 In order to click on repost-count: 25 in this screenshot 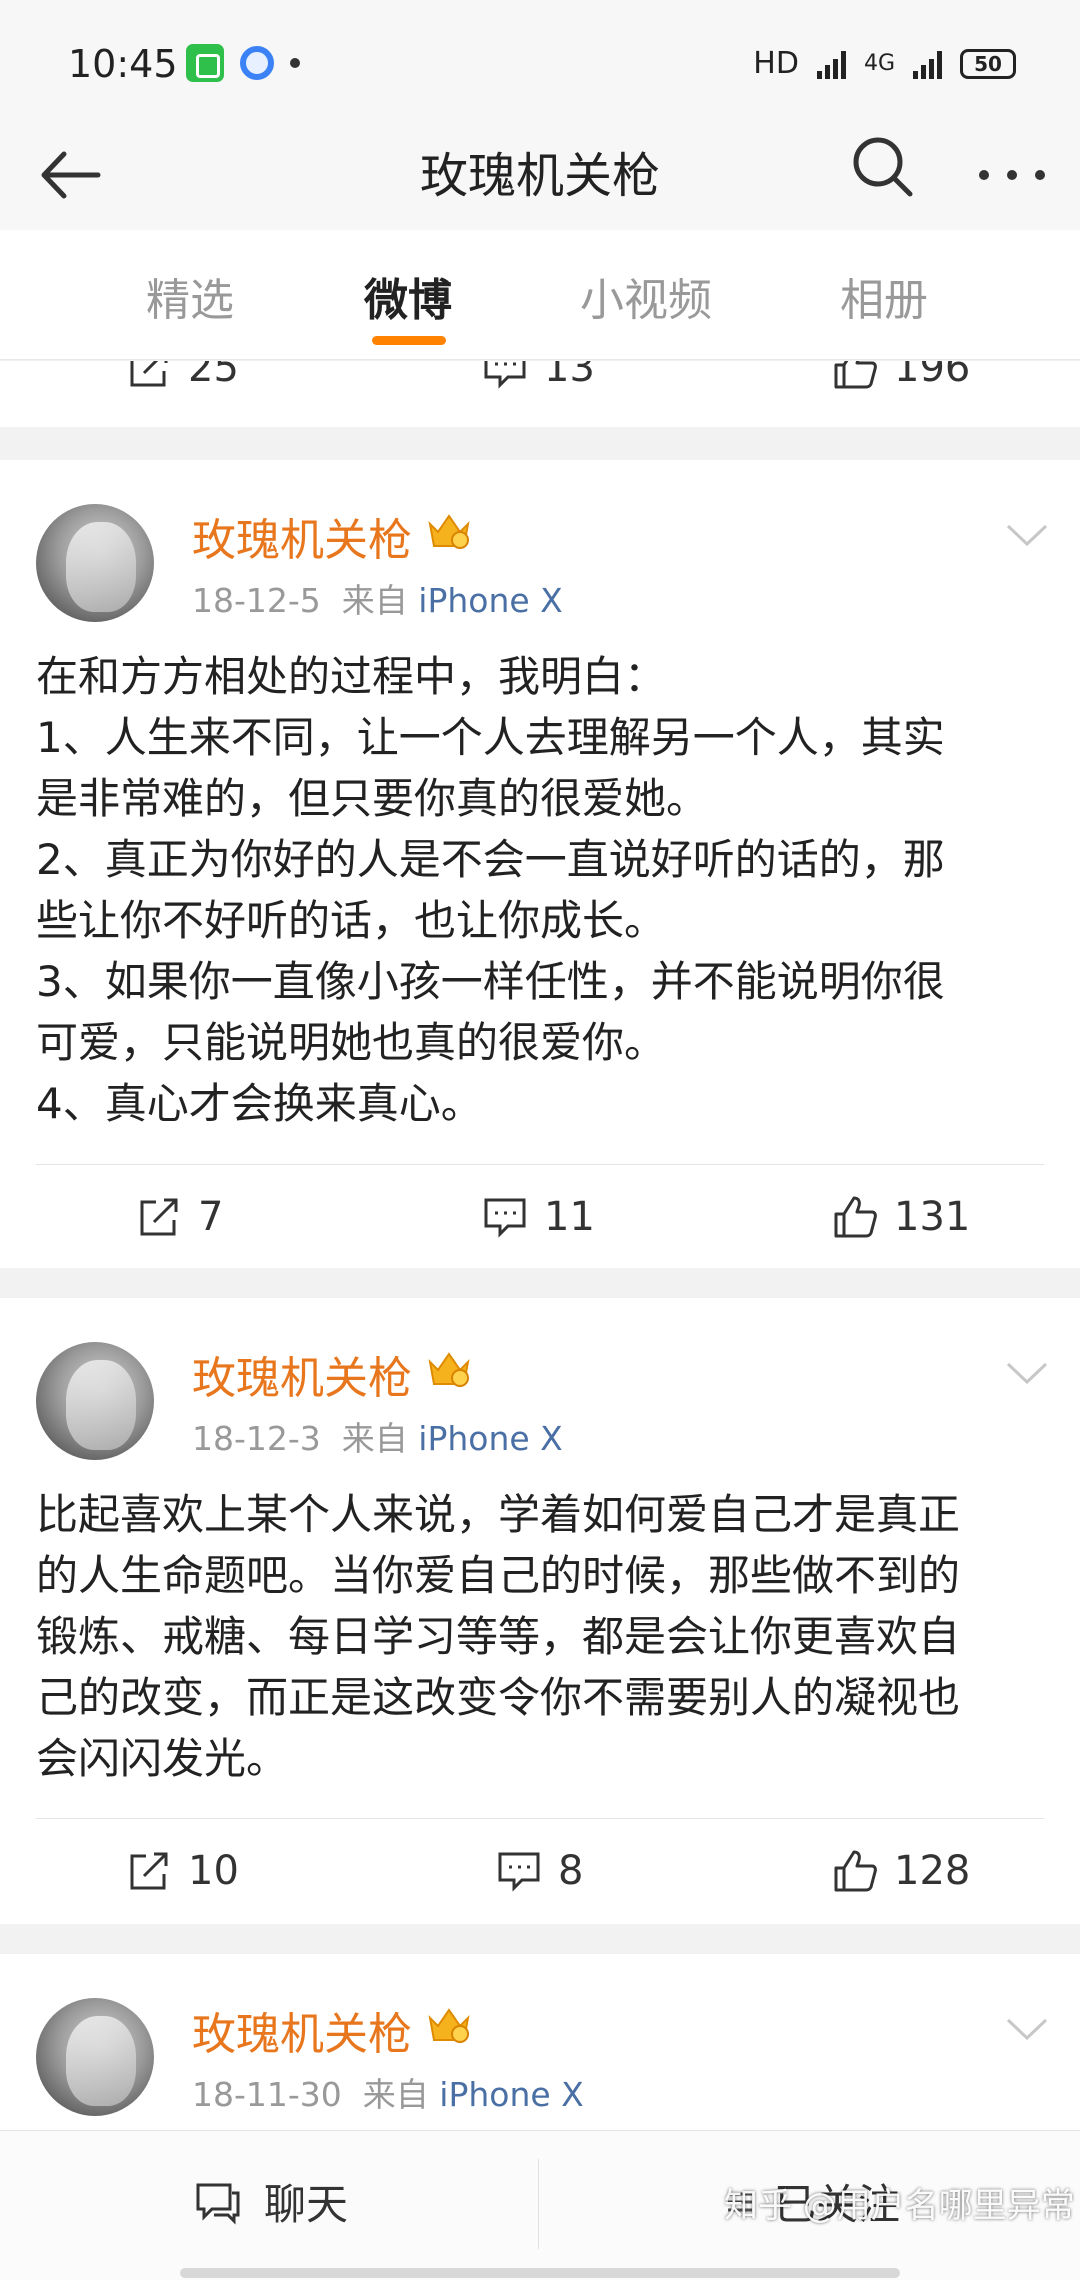, I will do `click(213, 376)`.